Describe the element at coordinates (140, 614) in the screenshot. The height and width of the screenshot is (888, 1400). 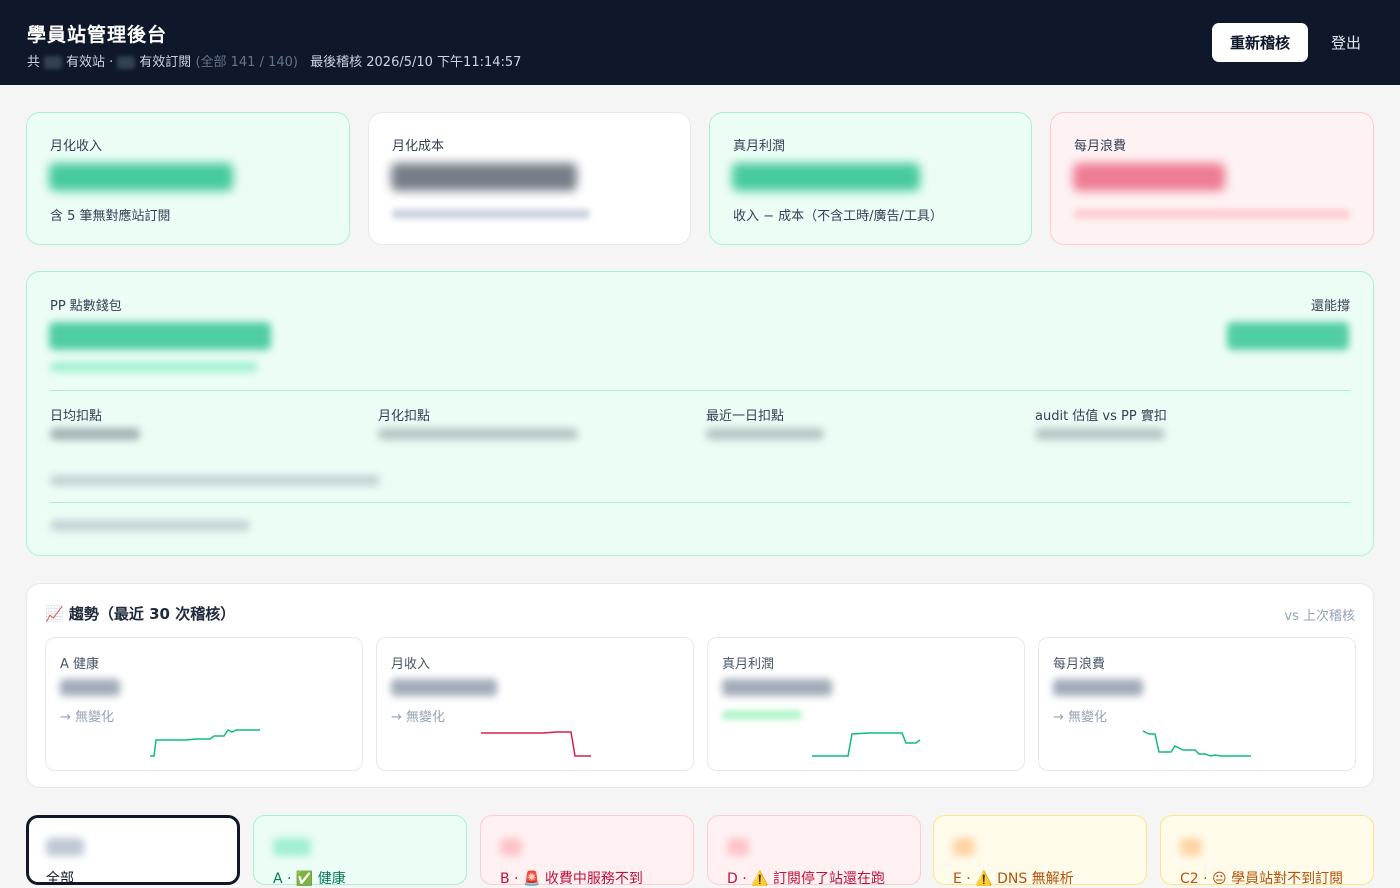
I see `trend-title: 📈 趨勢（最近 30 次稽核）` at that location.